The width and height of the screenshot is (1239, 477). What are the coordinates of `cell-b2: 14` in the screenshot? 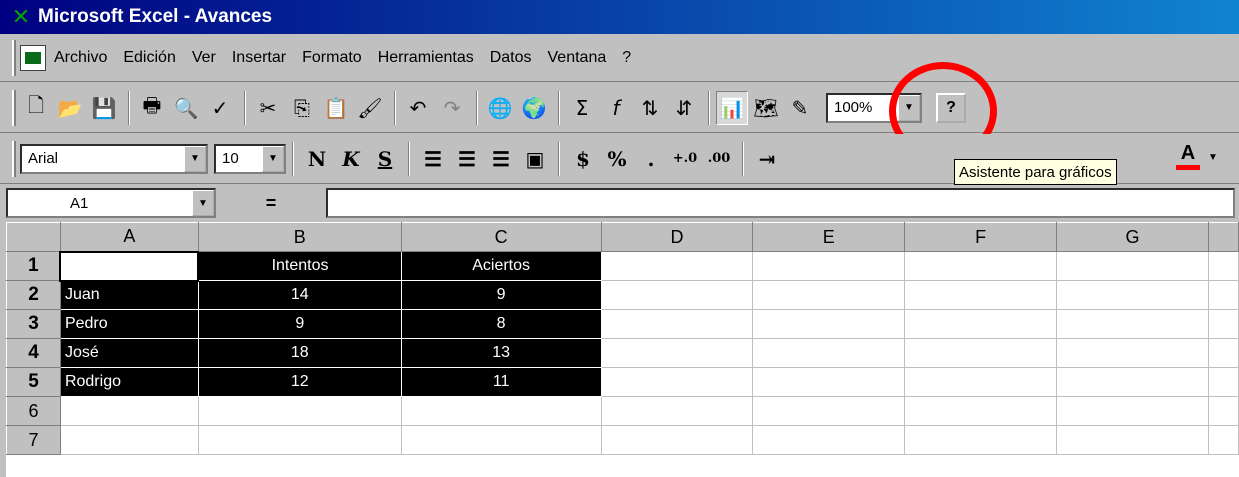 It's located at (299, 295).